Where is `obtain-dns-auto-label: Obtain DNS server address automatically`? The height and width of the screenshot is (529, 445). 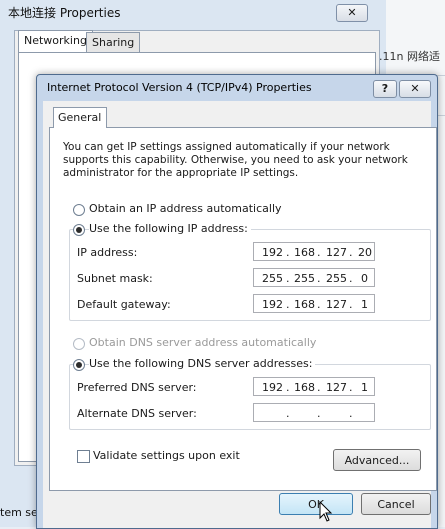
obtain-dns-auto-label: Obtain DNS server address automatically is located at coordinates (202, 342).